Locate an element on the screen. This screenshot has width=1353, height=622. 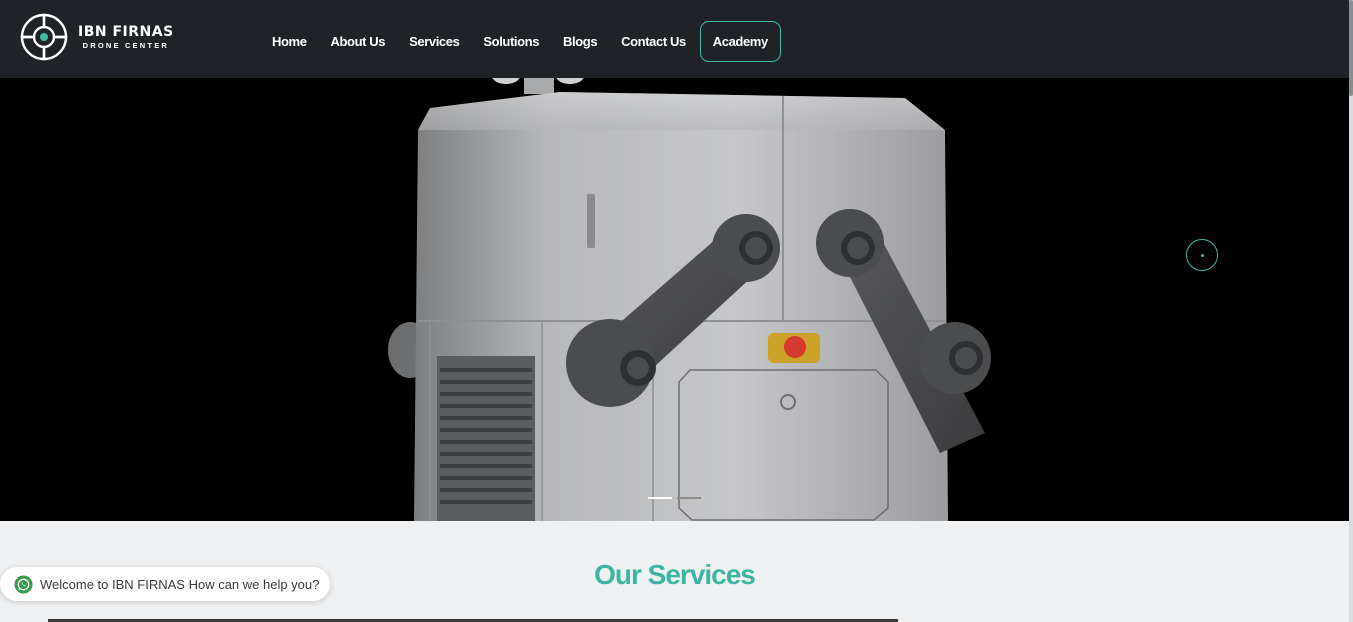
site-logo: IBN FIRNAS DRONE CENTER is located at coordinates (96, 37).